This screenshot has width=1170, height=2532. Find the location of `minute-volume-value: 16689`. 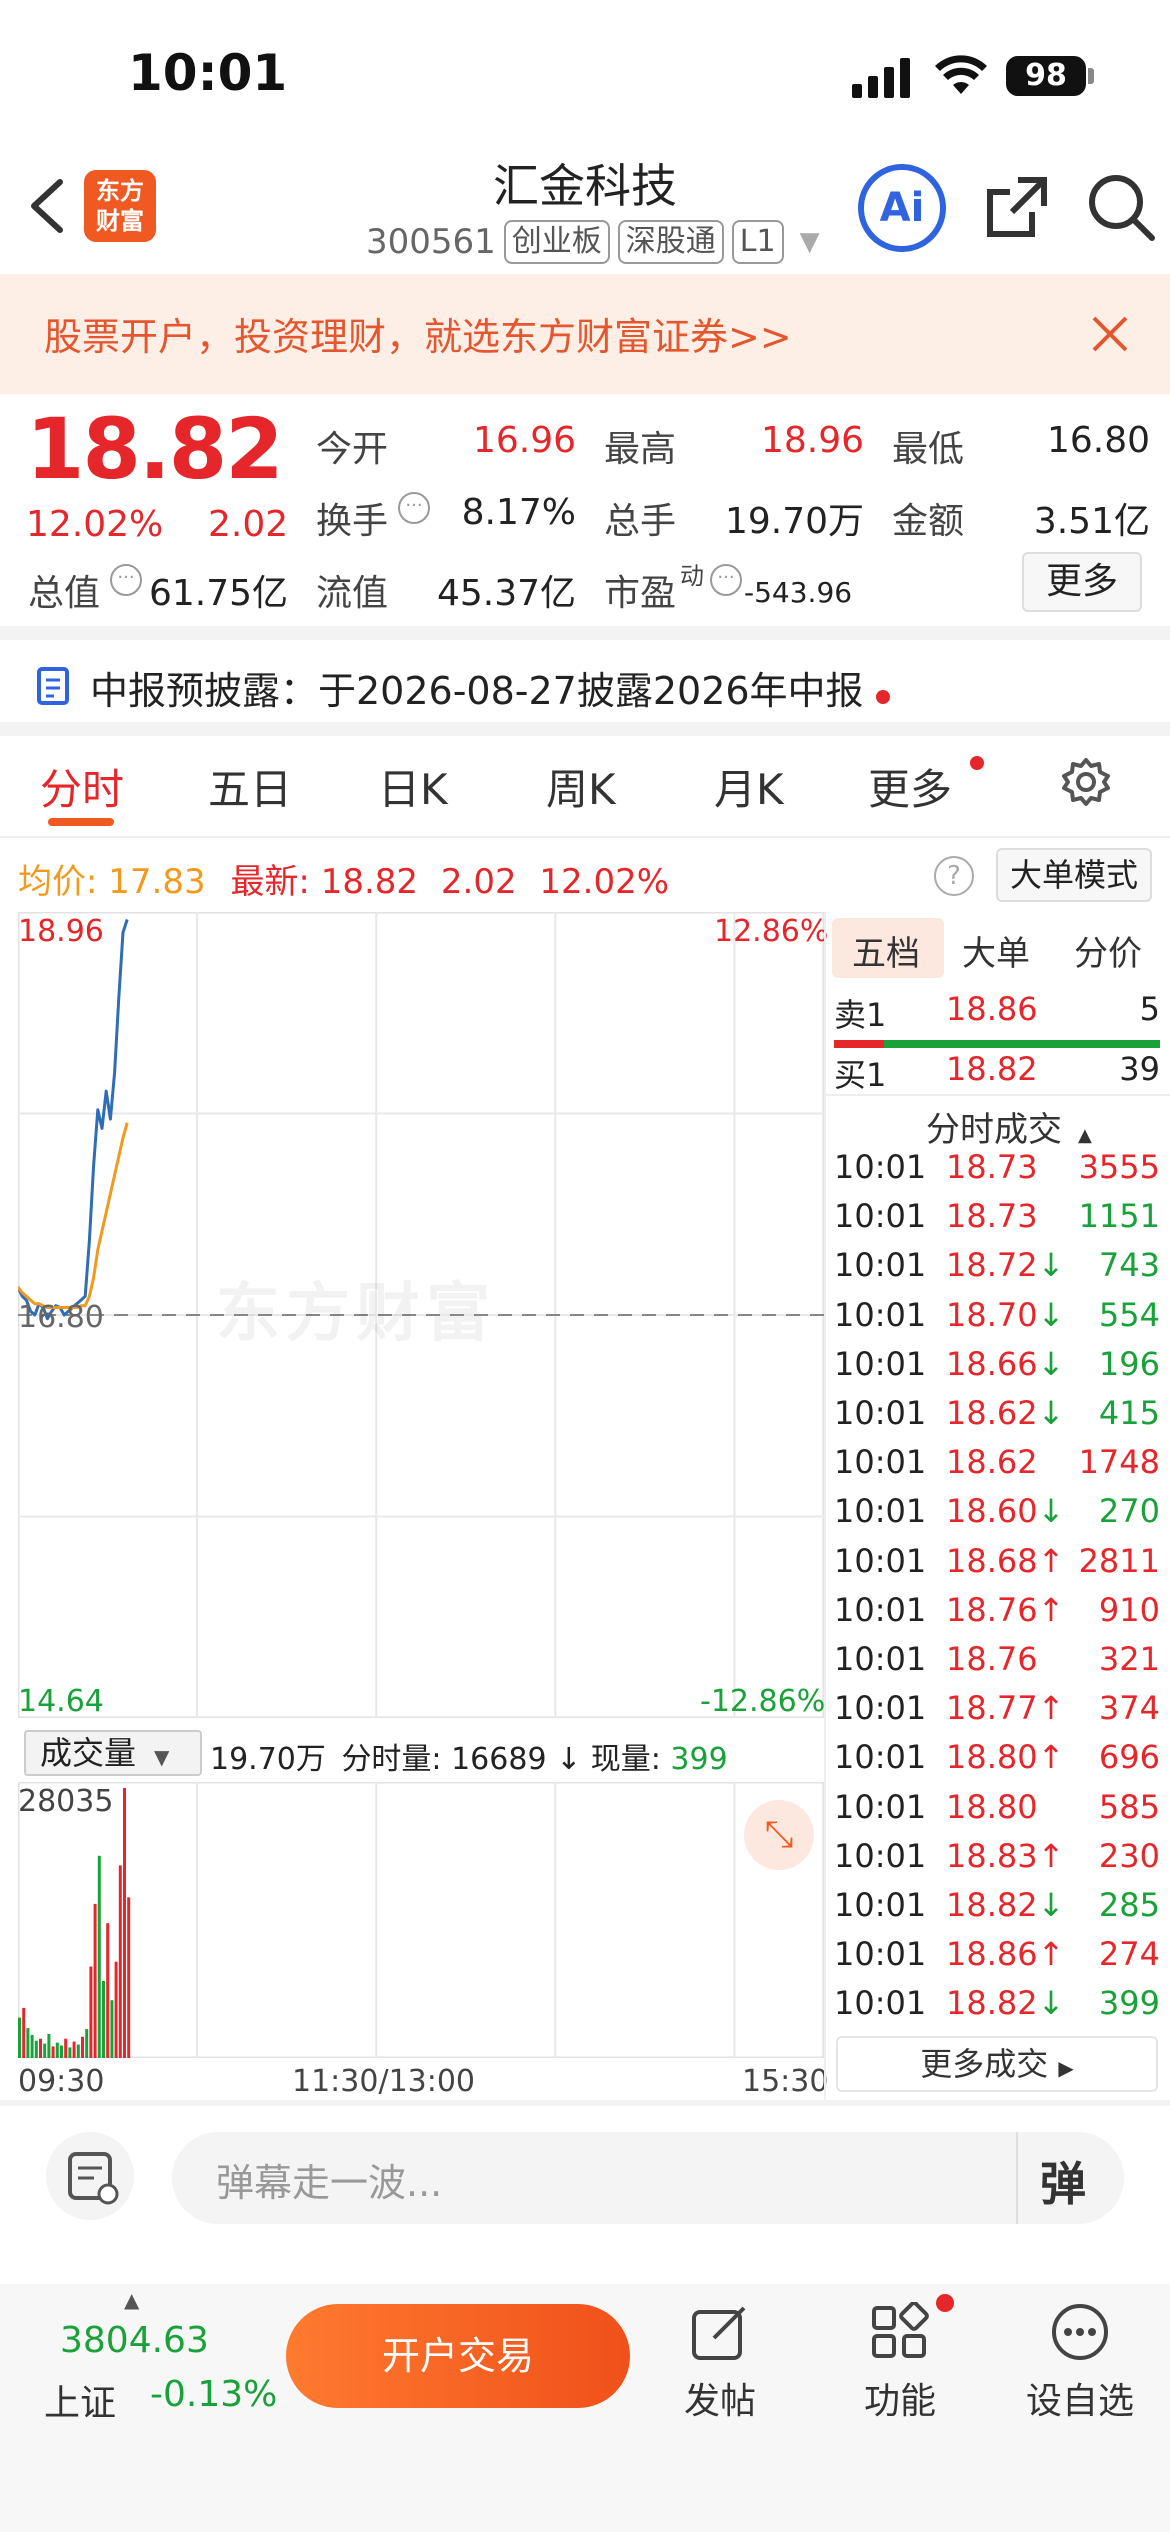

minute-volume-value: 16689 is located at coordinates (499, 1759).